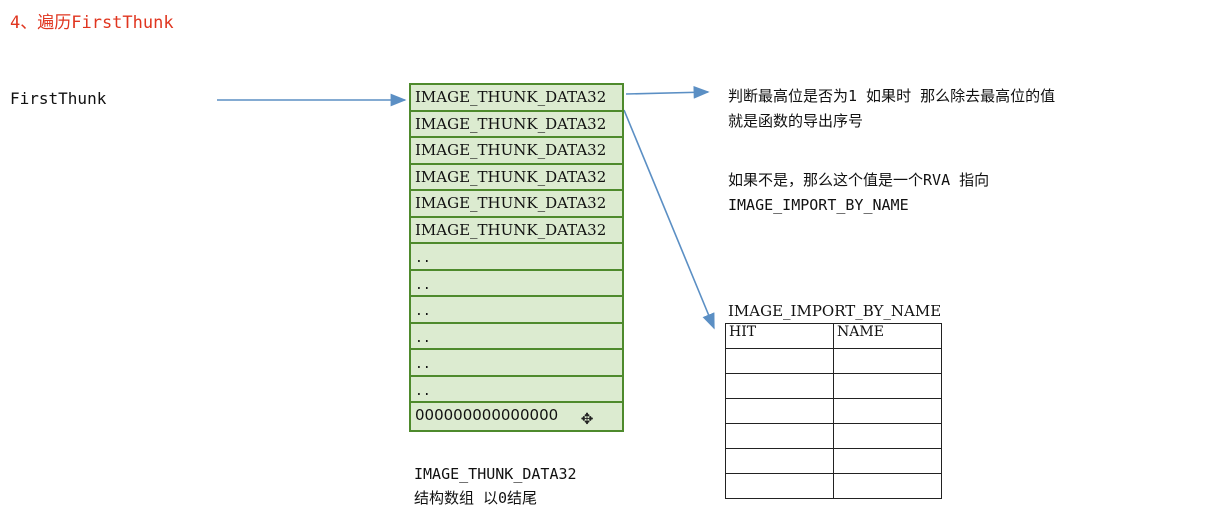 Image resolution: width=1218 pixels, height=516 pixels. I want to click on array-caption: IMAGE_THUNK_DATA32 结构数组 以0结尾, so click(495, 486).